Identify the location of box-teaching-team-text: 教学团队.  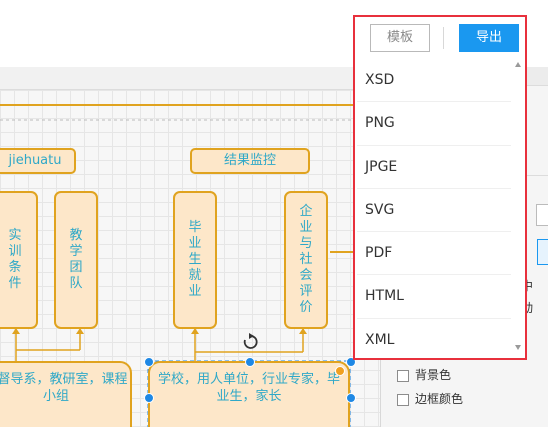
(76, 259).